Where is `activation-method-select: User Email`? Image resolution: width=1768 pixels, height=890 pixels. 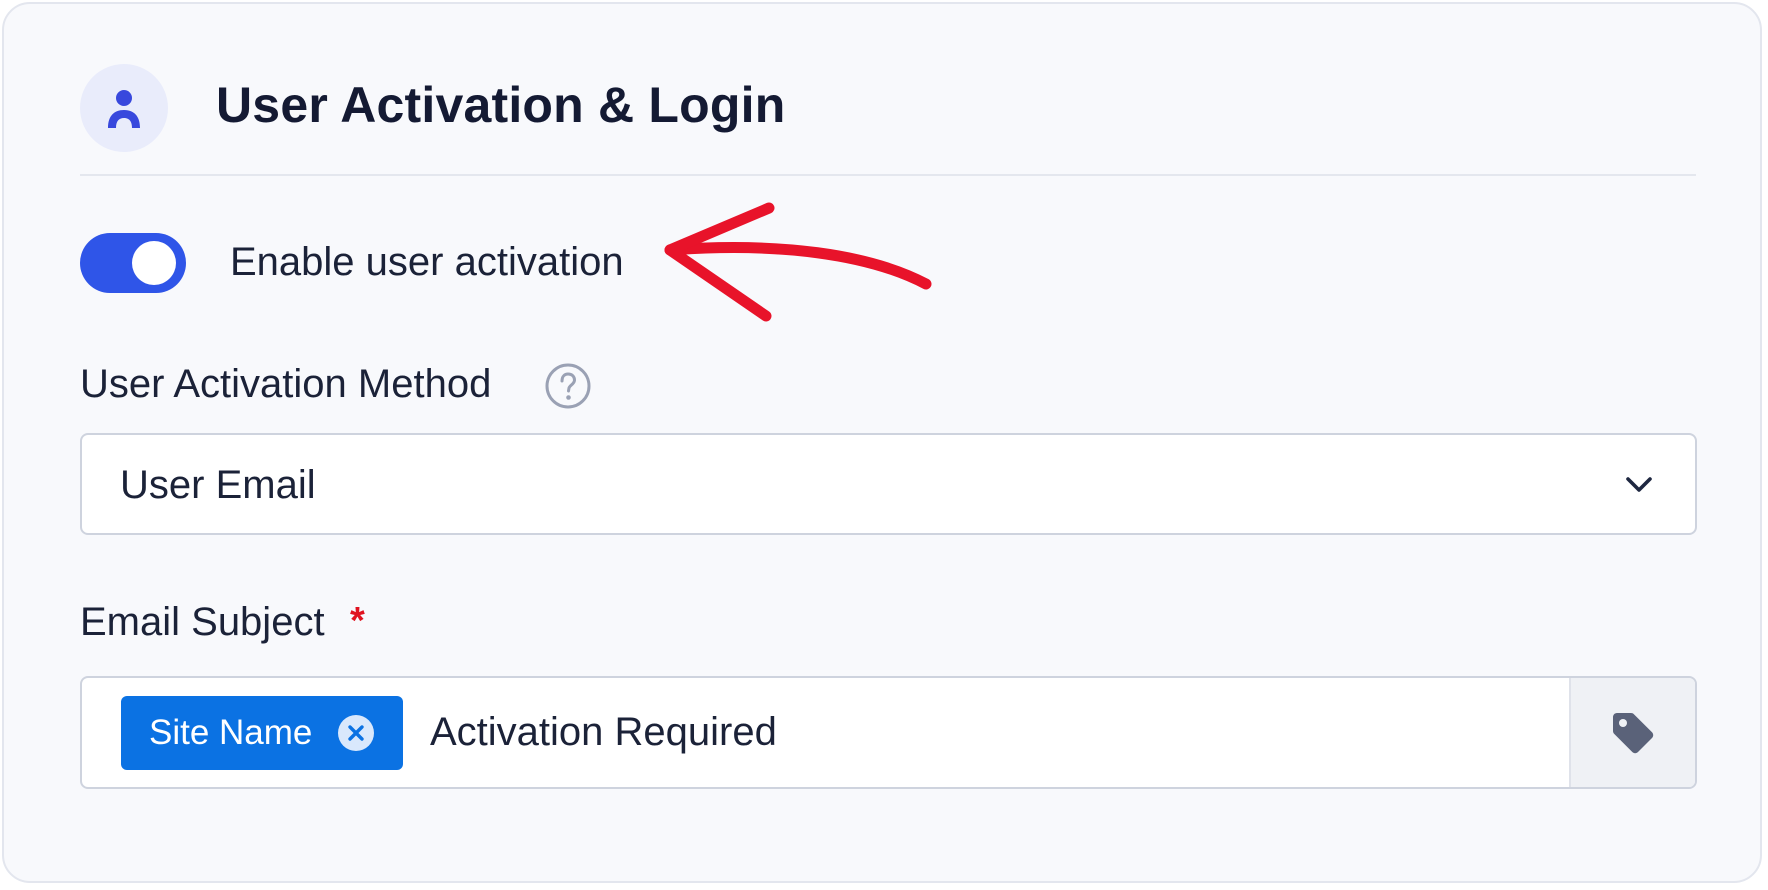
activation-method-select: User Email is located at coordinates (888, 484).